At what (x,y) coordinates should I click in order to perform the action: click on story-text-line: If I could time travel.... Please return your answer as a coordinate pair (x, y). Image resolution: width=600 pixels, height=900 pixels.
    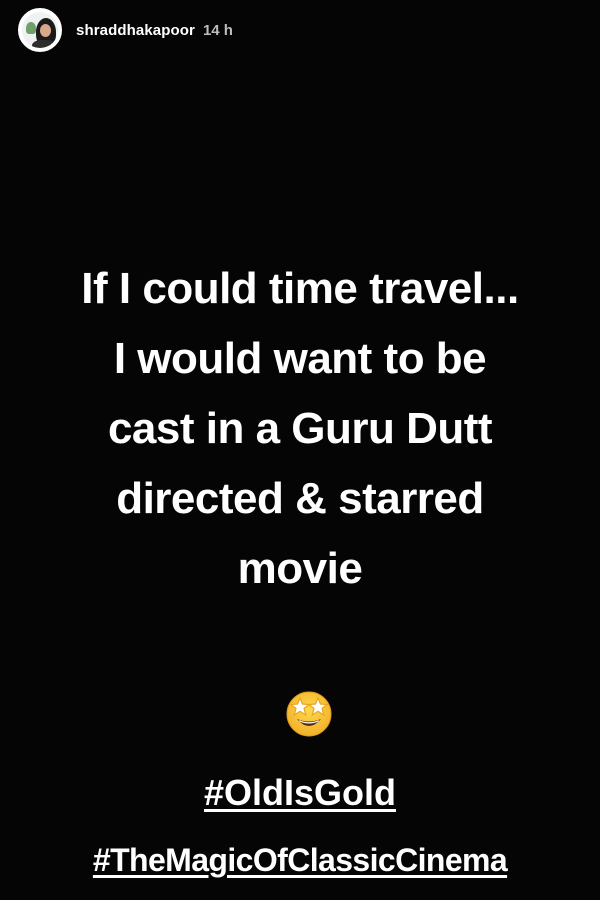
    Looking at the image, I should click on (300, 288).